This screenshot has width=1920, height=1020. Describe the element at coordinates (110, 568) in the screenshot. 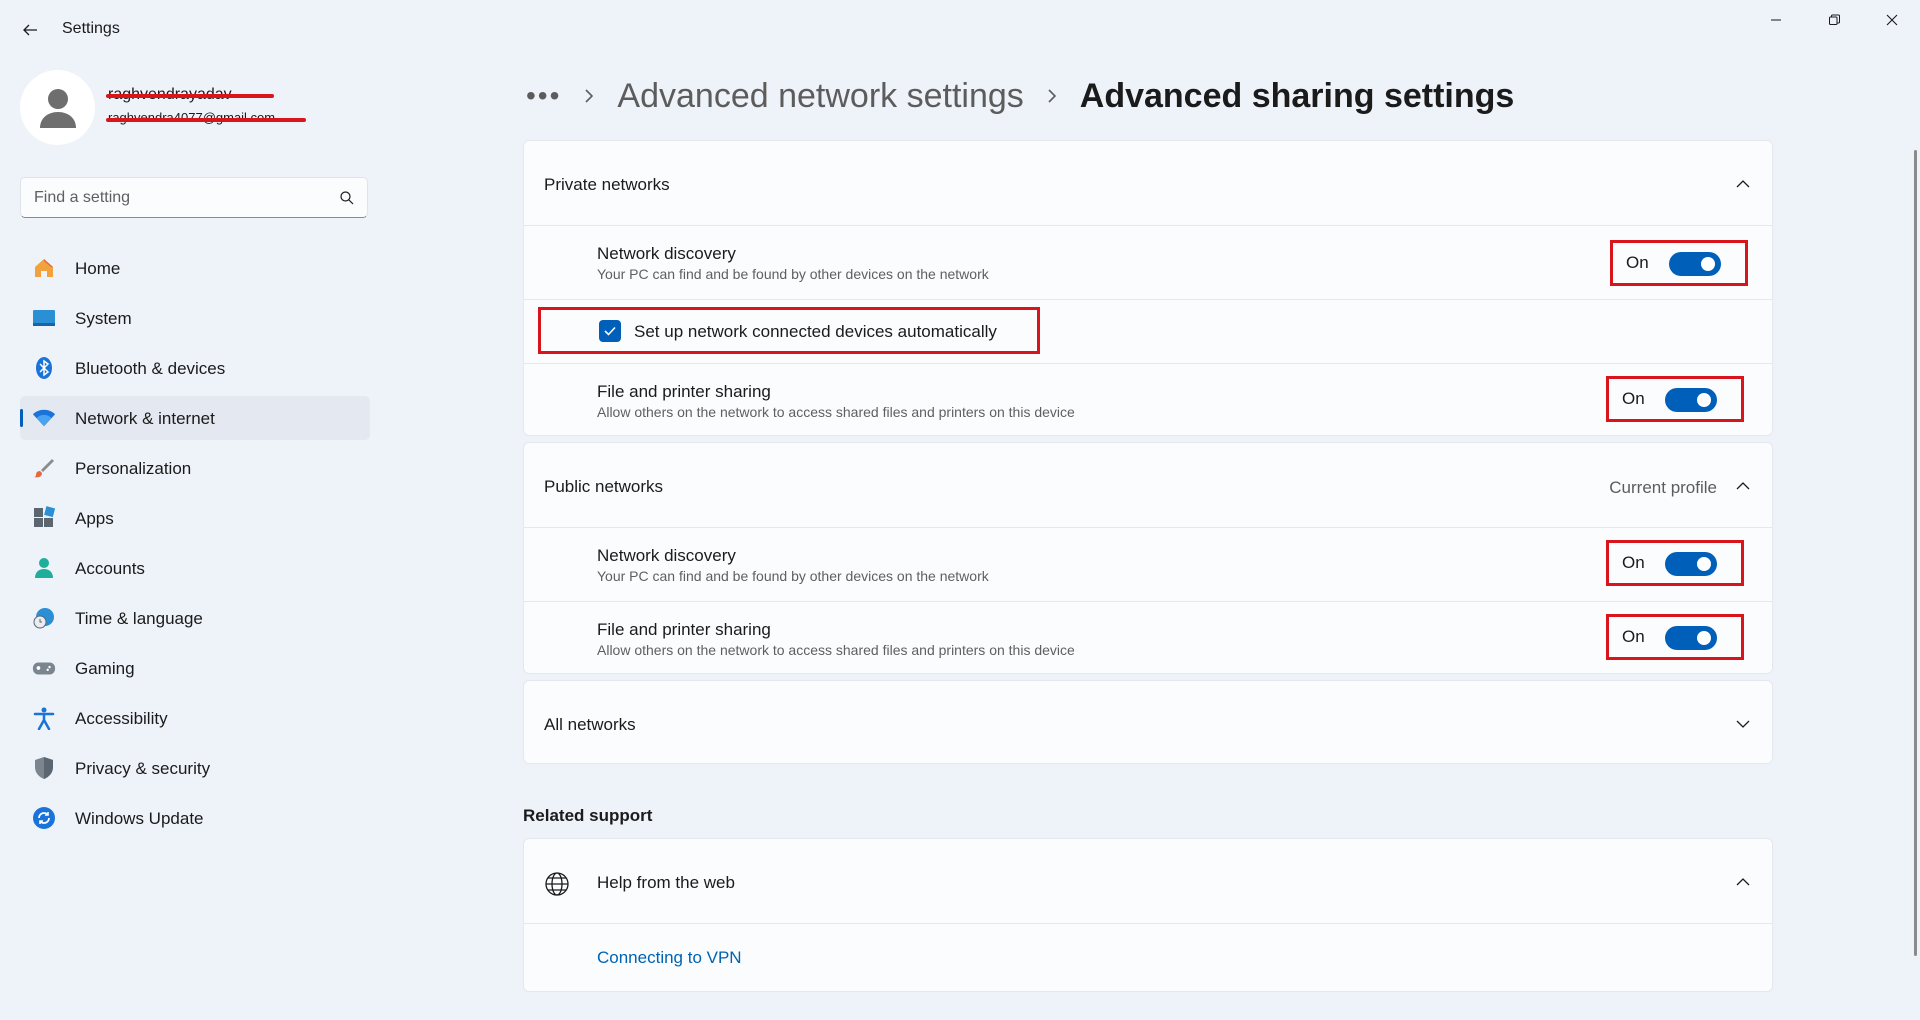

I see `sidebar-item-label: Accounts` at that location.